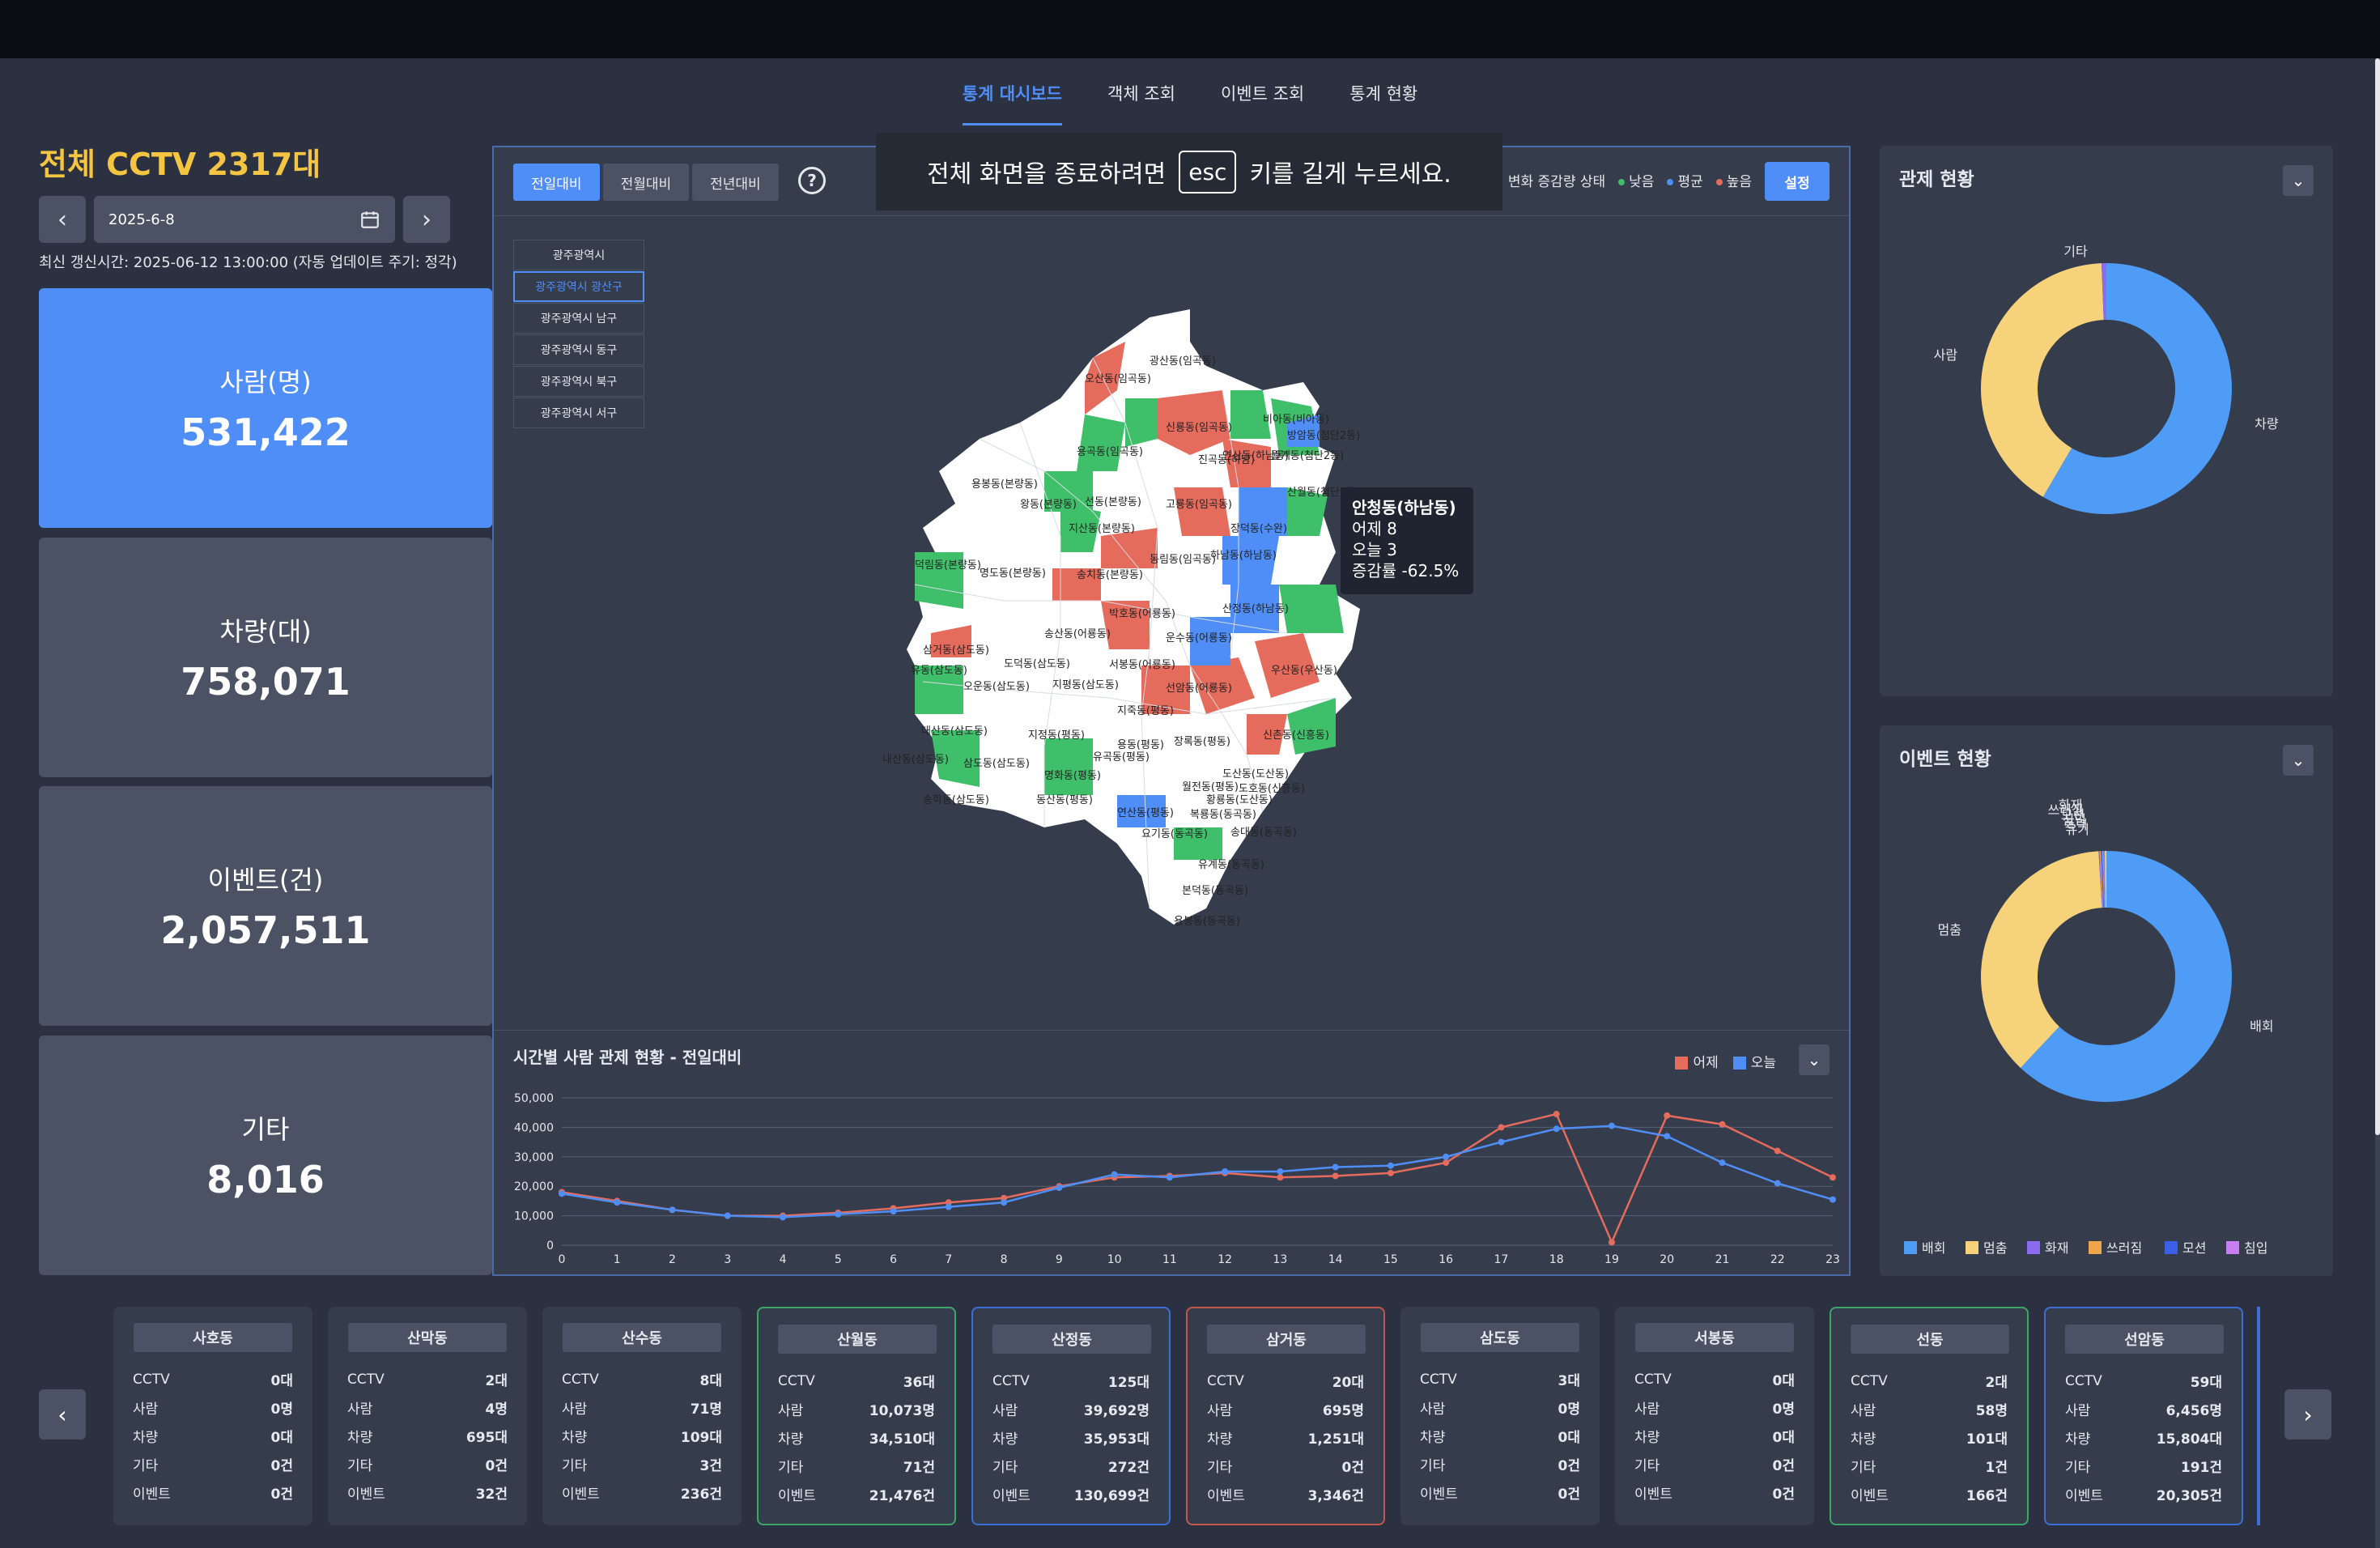 The width and height of the screenshot is (2380, 1548). I want to click on dong-stat-label: 차량, so click(575, 1438).